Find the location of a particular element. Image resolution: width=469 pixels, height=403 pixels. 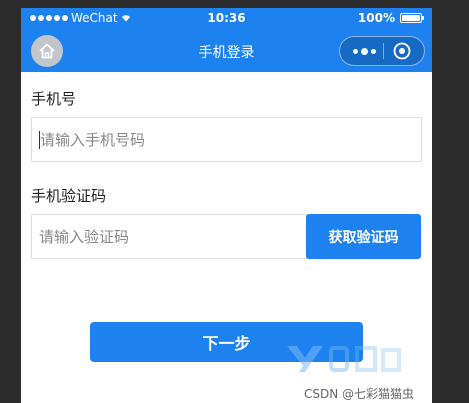

battery-icon is located at coordinates (412, 18).